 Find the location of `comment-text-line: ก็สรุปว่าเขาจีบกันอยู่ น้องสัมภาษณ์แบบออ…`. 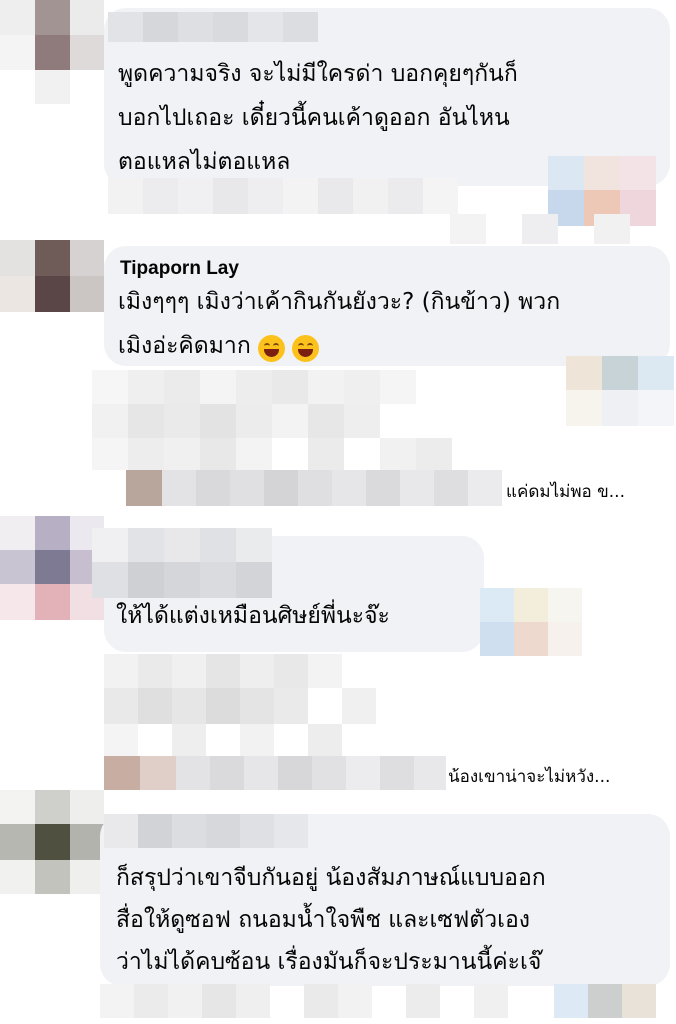

comment-text-line: ก็สรุปว่าเขาจีบกันอยู่ น้องสัมภาษณ์แบบออ… is located at coordinates (331, 878).